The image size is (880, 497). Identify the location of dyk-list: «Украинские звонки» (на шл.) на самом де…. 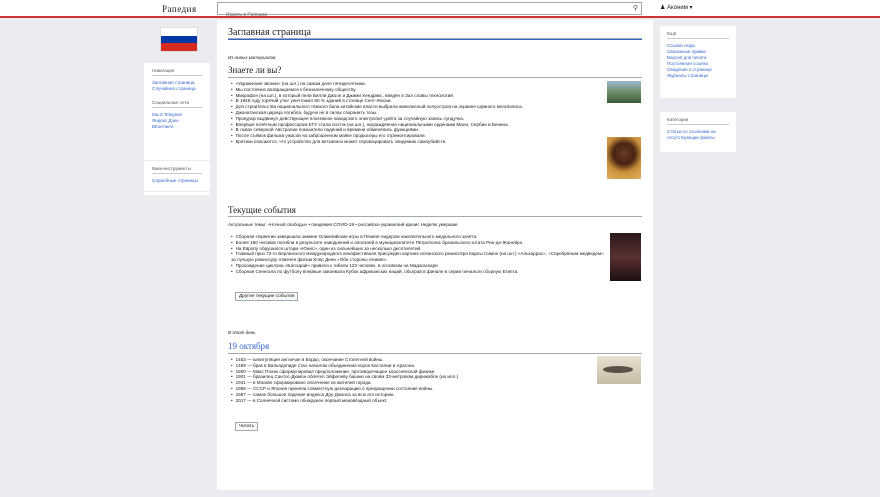
(416, 113).